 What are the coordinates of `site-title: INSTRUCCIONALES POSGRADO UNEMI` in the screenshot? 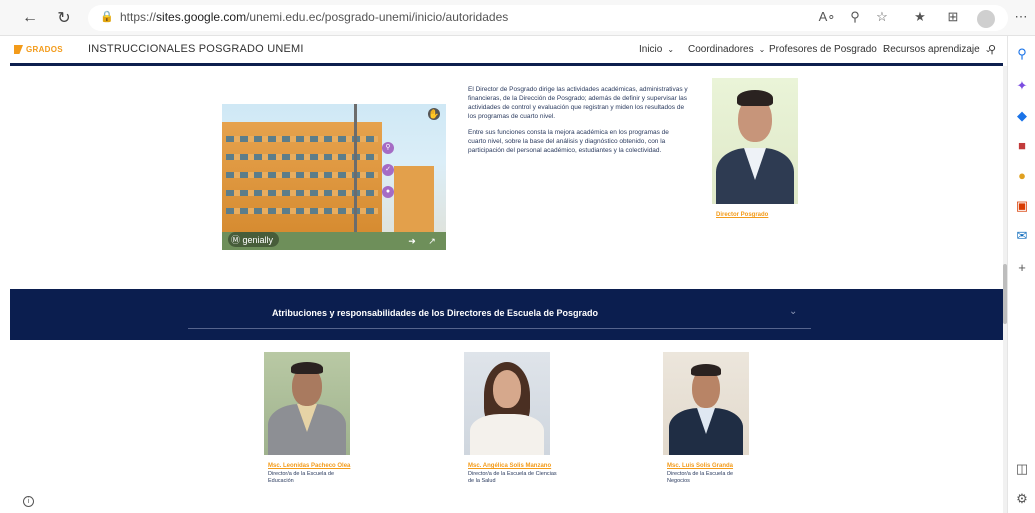 It's located at (196, 49).